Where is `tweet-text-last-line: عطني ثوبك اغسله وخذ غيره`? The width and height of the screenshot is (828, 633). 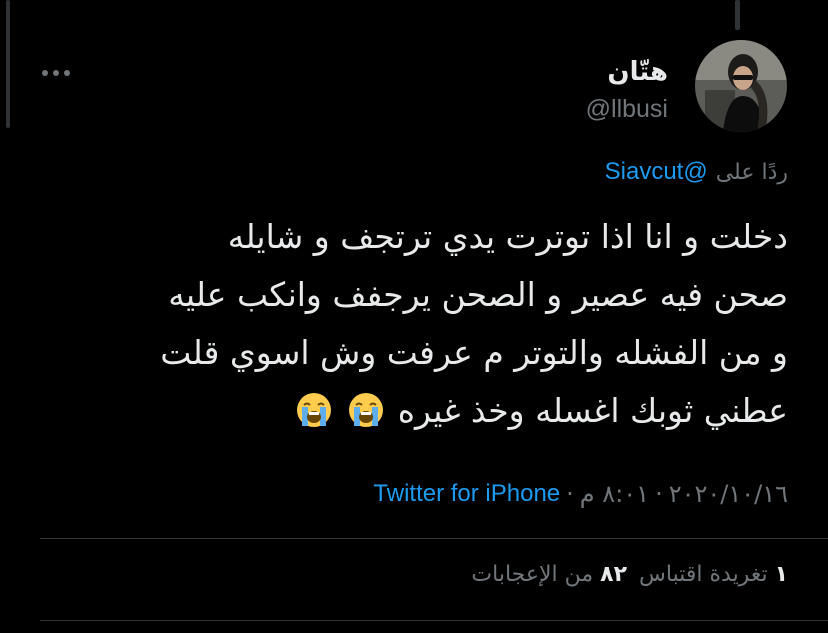 tweet-text-last-line: عطني ثوبك اغسله وخذ غيره is located at coordinates (408, 411).